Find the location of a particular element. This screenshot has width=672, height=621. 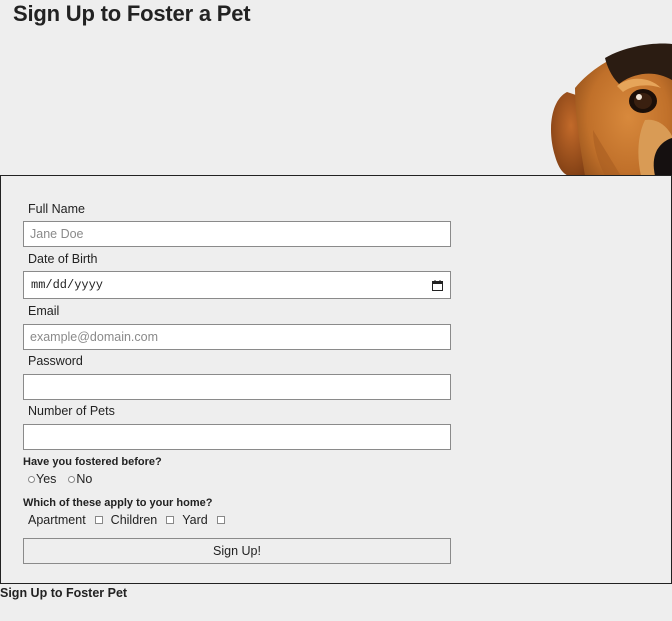

number-of-pets-input is located at coordinates (237, 437).